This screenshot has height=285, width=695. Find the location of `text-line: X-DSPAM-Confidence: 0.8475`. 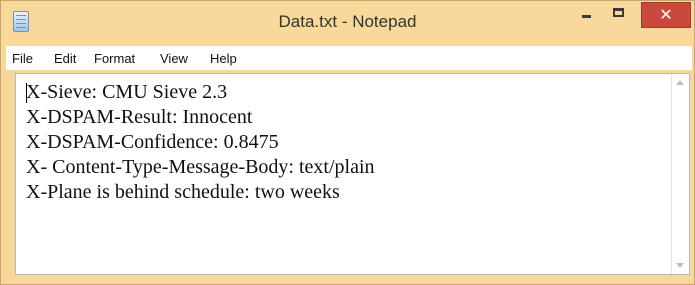

text-line: X-DSPAM-Confidence: 0.8475 is located at coordinates (152, 142).